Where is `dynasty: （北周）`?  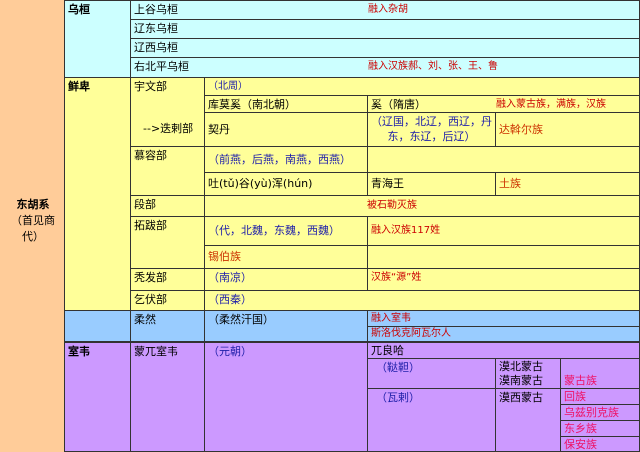
dynasty: （北周） is located at coordinates (422, 86).